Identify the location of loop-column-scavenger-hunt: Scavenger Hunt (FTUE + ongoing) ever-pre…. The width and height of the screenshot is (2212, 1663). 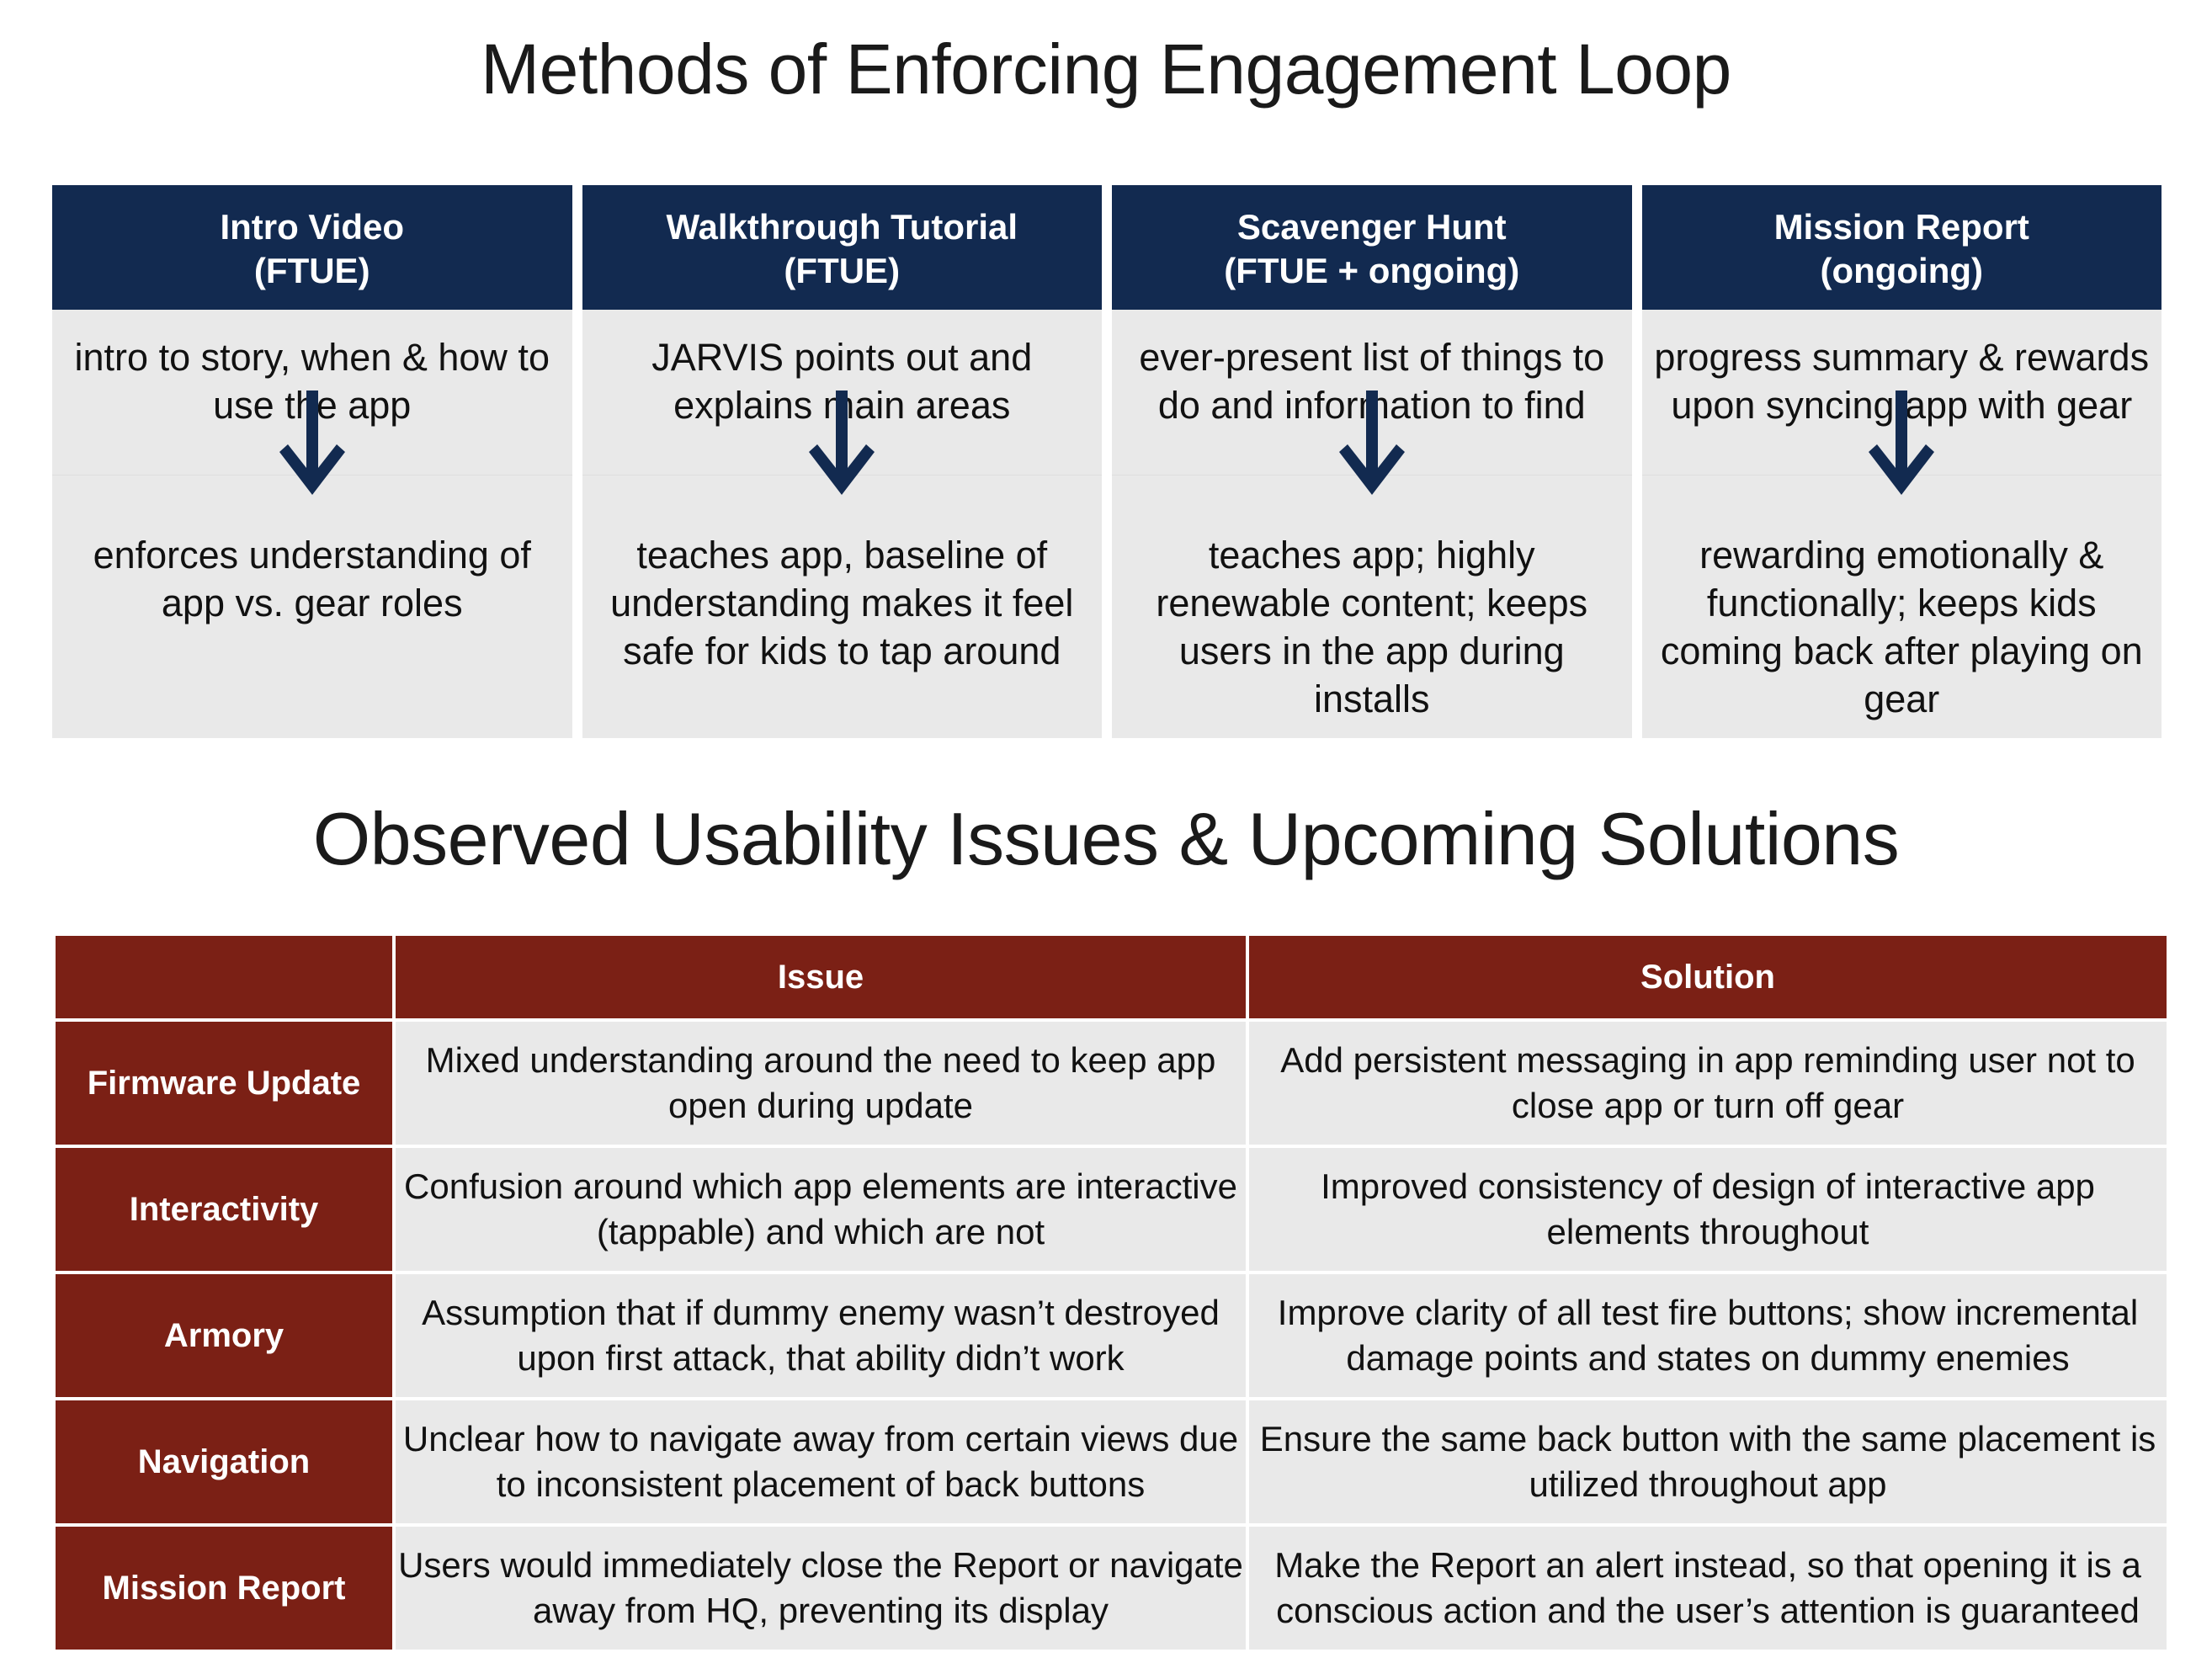
(1372, 461).